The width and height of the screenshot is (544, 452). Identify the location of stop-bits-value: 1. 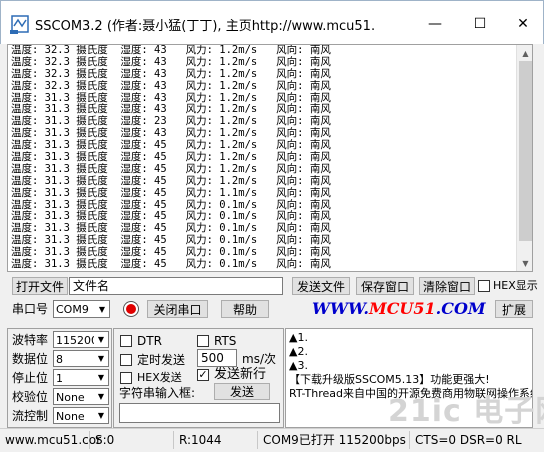
(59, 378).